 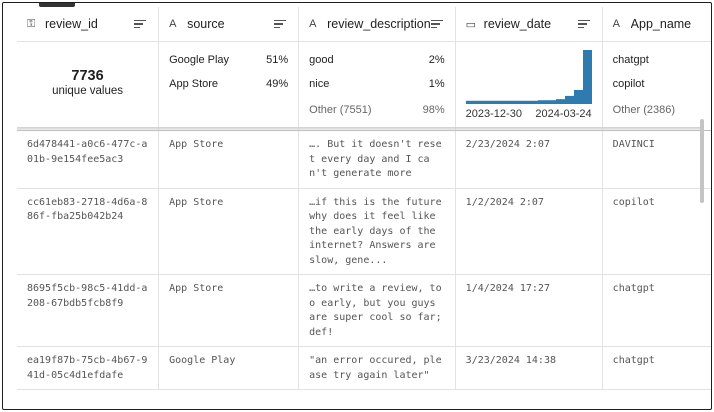 I want to click on column-header-review-id: ⚿ review_id, so click(x=88, y=24).